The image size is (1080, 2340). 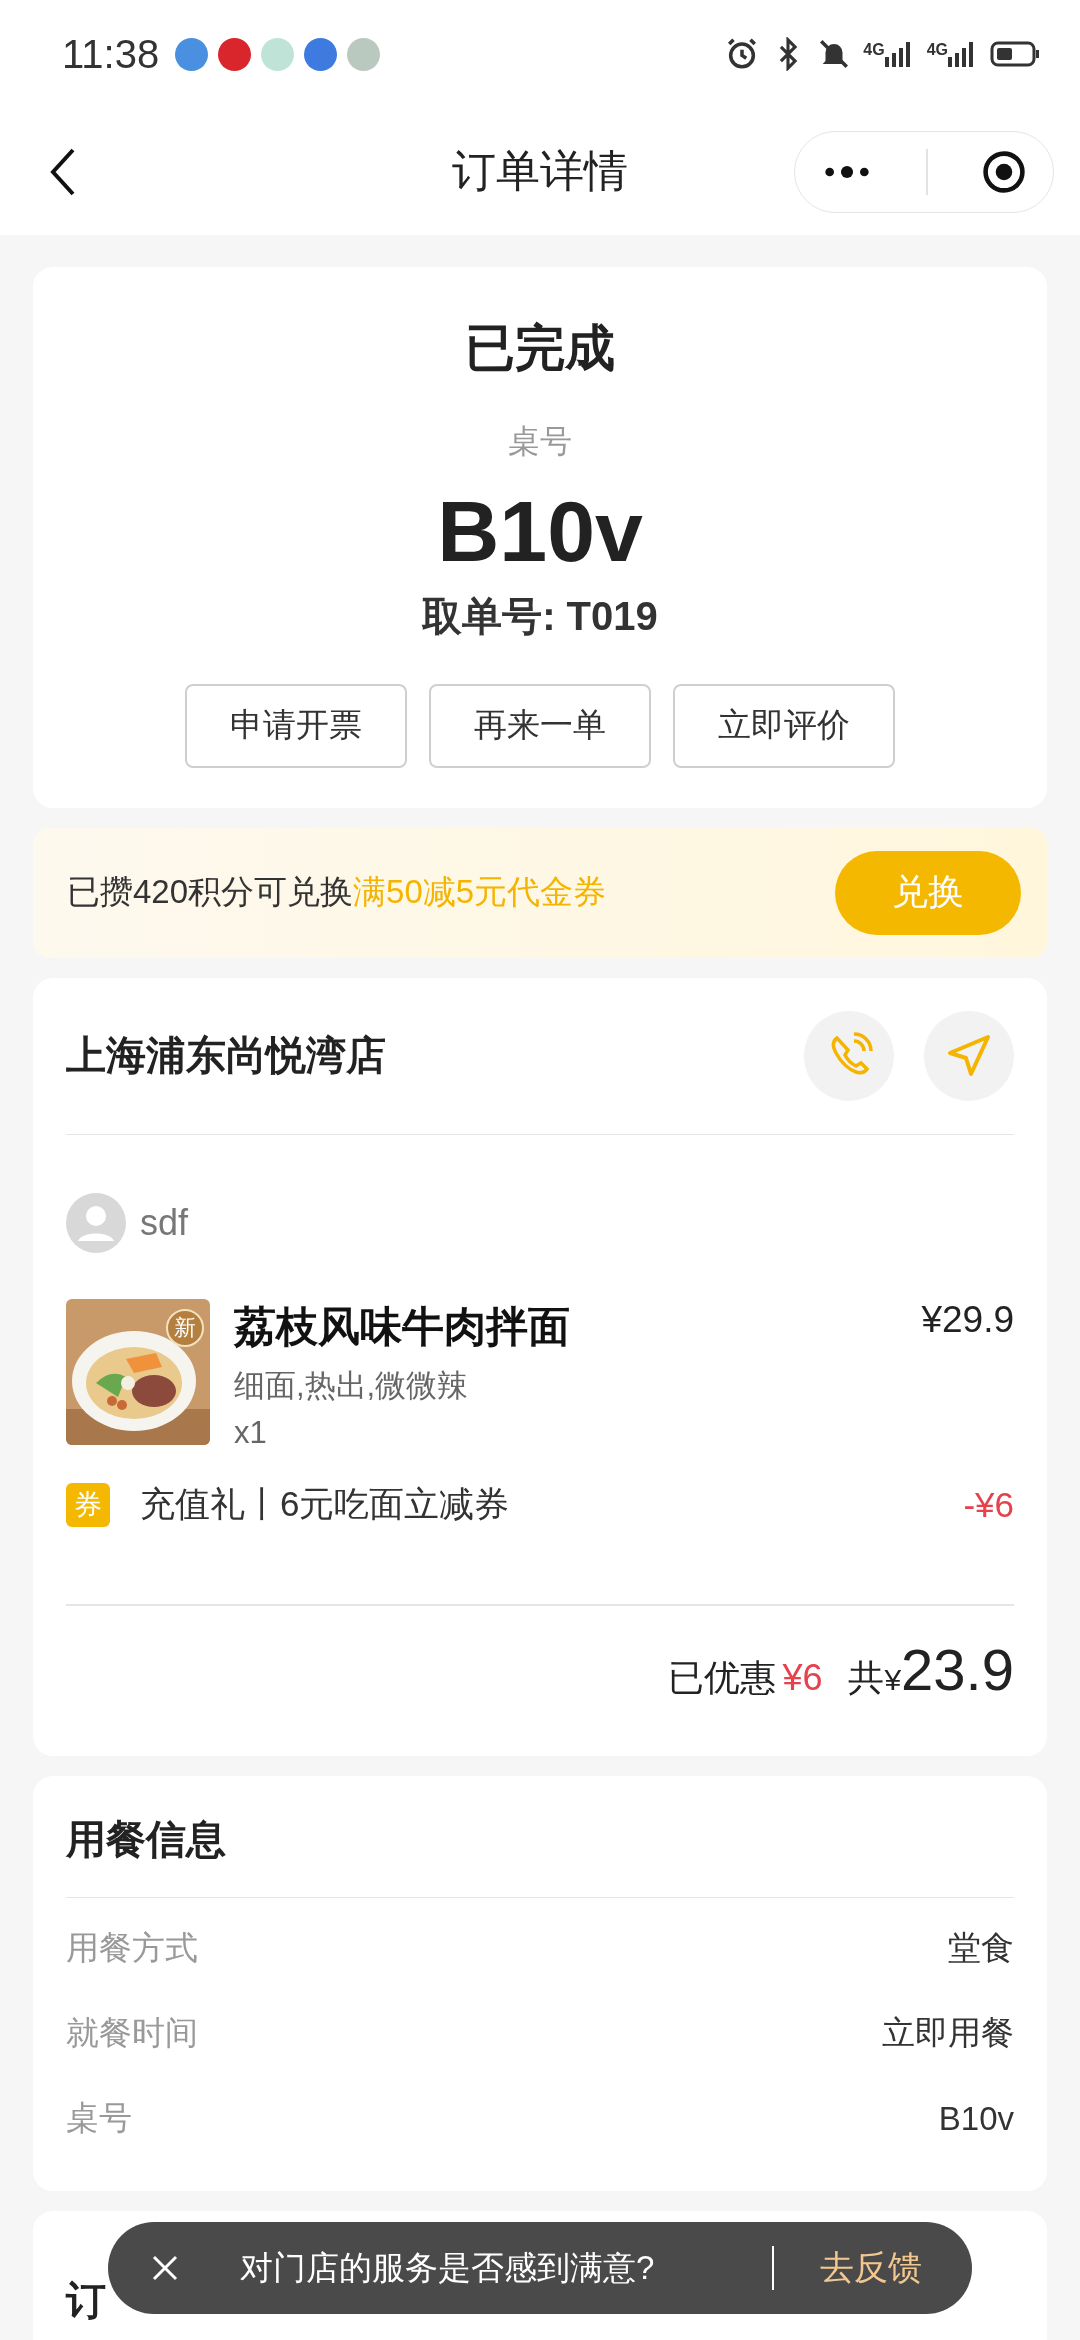 I want to click on feedback-question: 对门店的服务是否感到满意?, so click(x=447, y=2267).